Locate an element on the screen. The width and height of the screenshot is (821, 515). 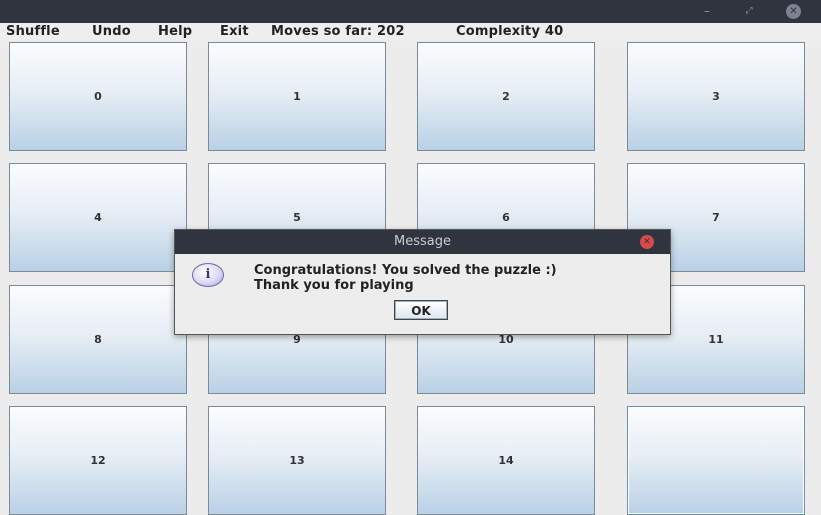
ok-button: OK is located at coordinates (421, 310).